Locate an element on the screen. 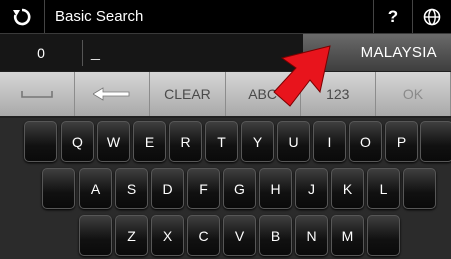 The image size is (451, 259). key-b: B is located at coordinates (275, 235).